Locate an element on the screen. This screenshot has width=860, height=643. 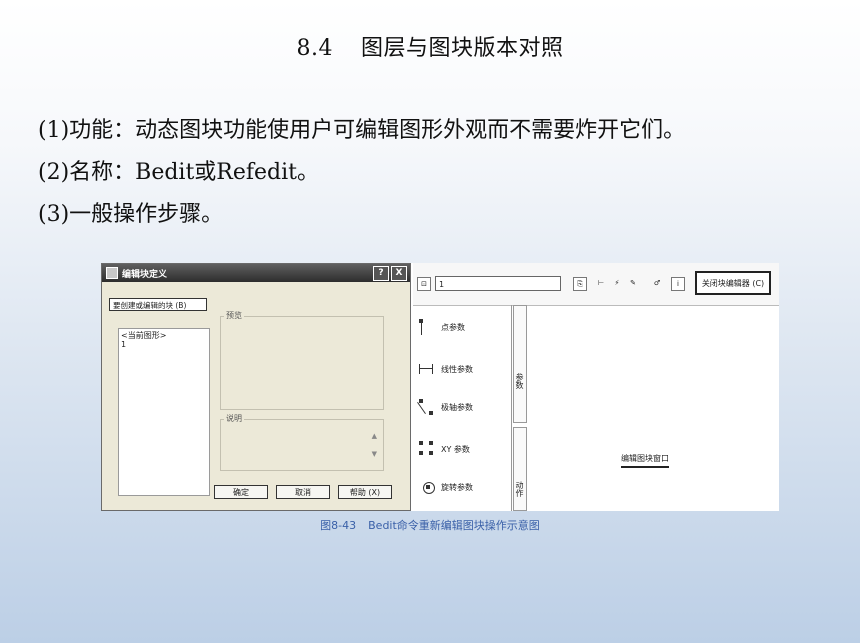
palette-item-label: 点参数 is located at coordinates (453, 327).